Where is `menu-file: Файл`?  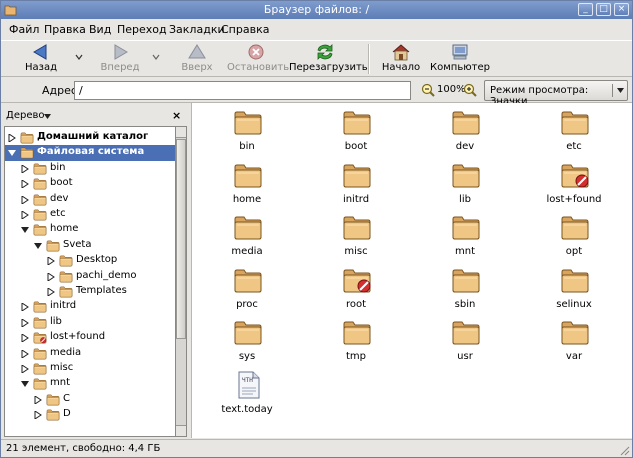 menu-file: Файл is located at coordinates (24, 29).